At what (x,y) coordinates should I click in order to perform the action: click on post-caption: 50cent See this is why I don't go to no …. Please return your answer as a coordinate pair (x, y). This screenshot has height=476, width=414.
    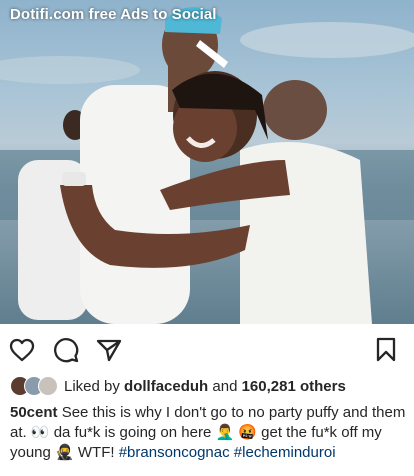
    Looking at the image, I should click on (210, 433).